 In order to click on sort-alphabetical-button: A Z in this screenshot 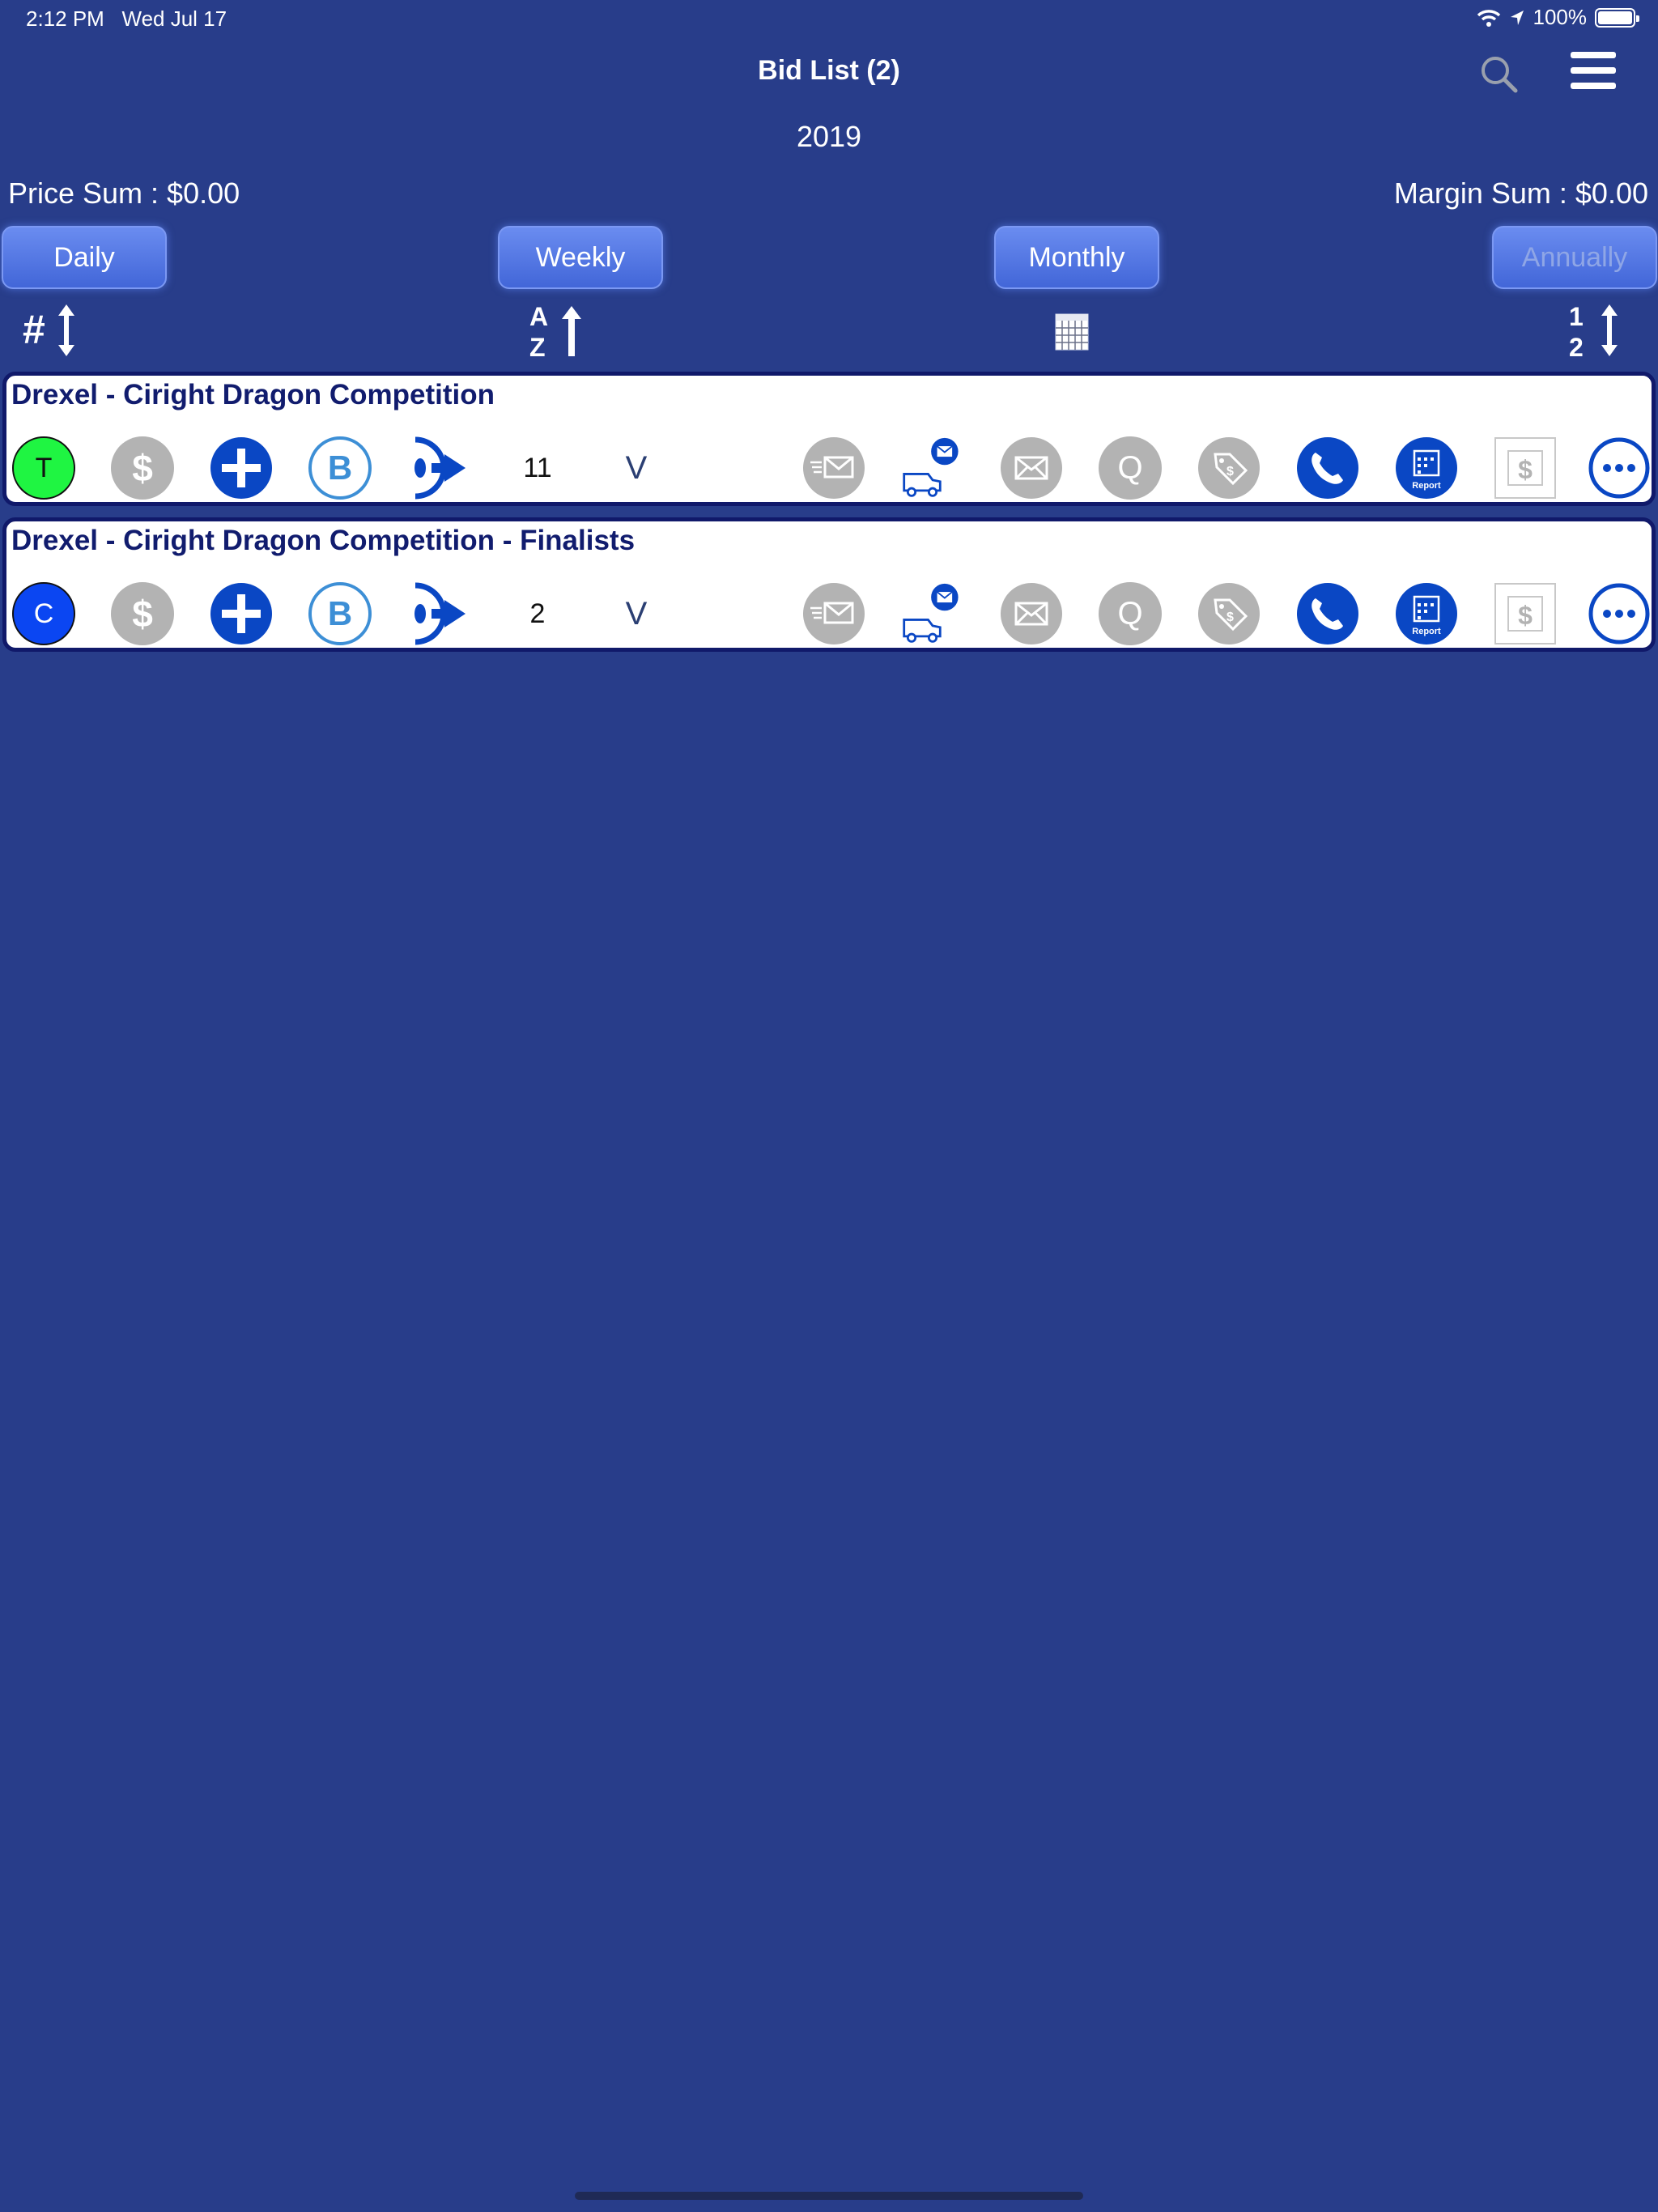, I will do `click(557, 331)`.